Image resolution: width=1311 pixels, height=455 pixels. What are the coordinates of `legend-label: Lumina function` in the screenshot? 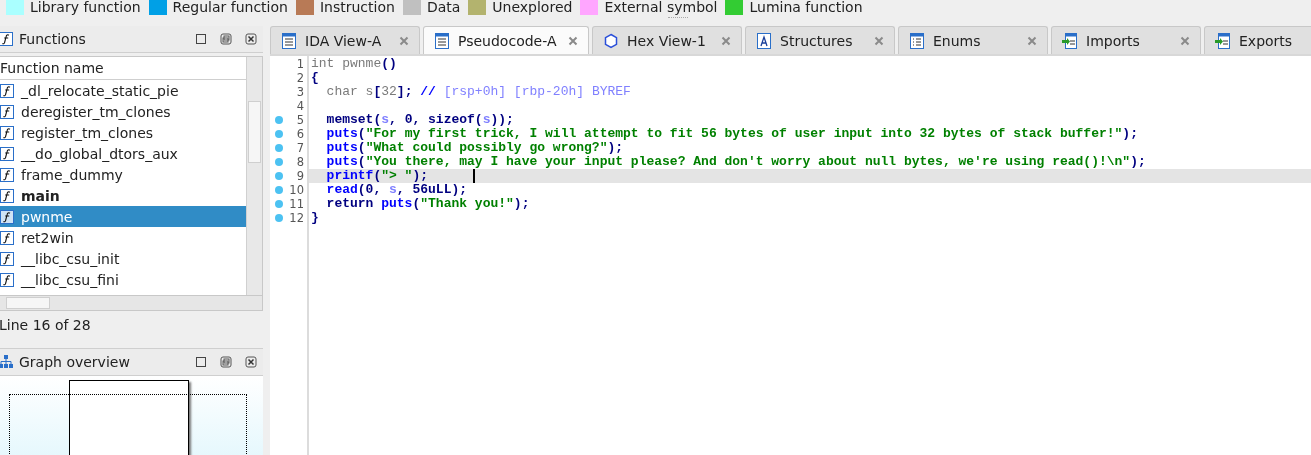 It's located at (806, 7).